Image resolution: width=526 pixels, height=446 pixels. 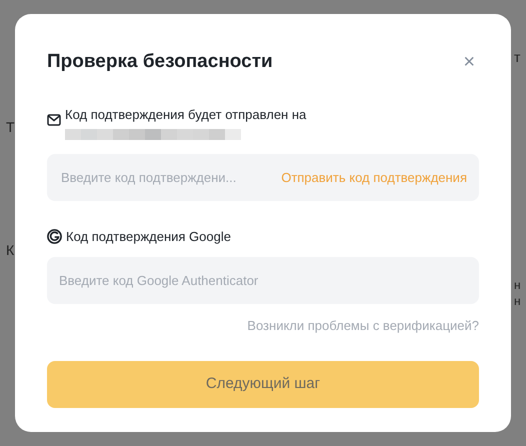 What do you see at coordinates (469, 62) in the screenshot?
I see `close-button: ×` at bounding box center [469, 62].